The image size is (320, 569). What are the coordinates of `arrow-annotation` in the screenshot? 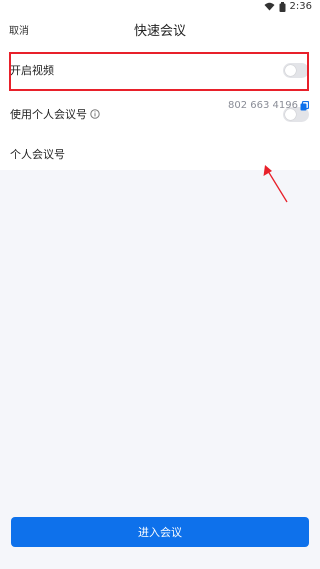 It's located at (275, 184).